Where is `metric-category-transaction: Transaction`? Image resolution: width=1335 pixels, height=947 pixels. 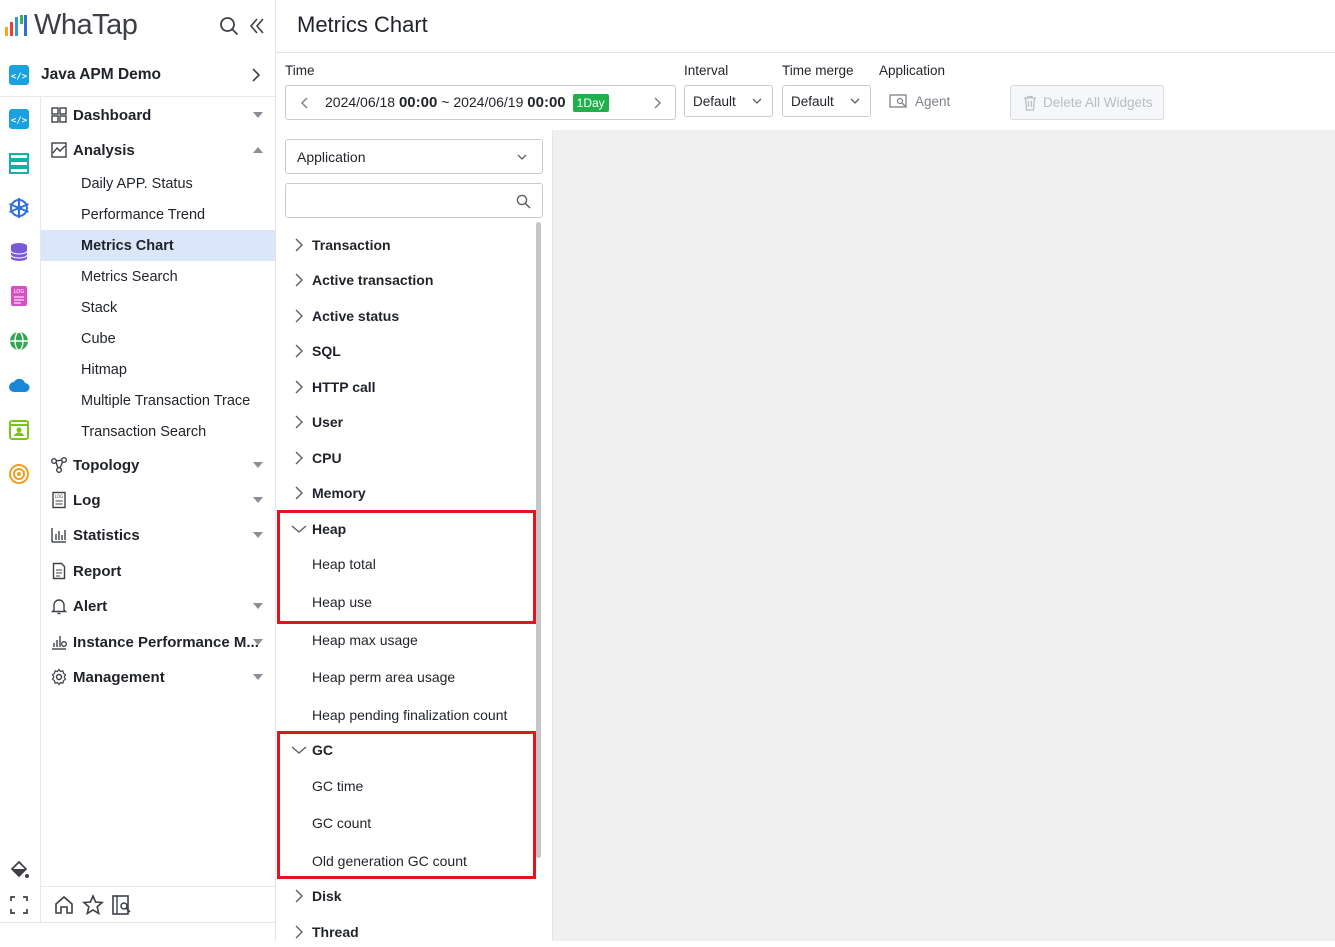 metric-category-transaction: Transaction is located at coordinates (410, 245).